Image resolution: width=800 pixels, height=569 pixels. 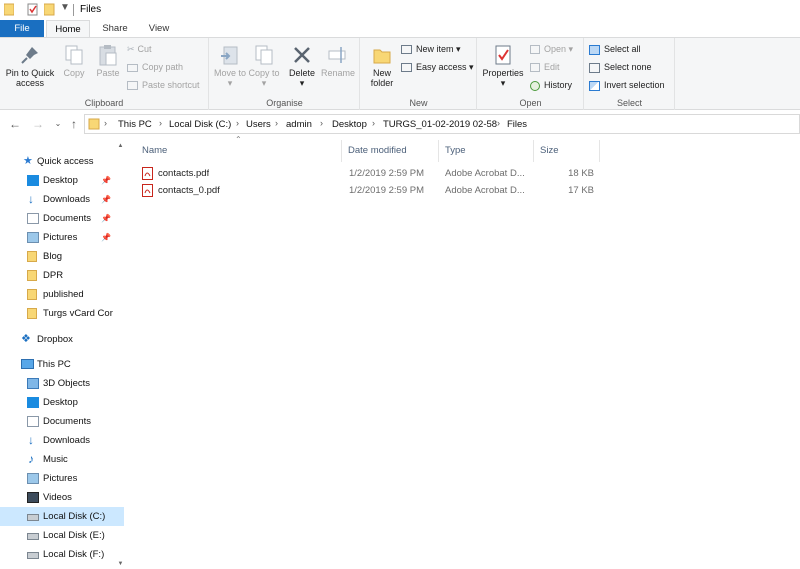 I want to click on nav-pc-music: ♪ Music, so click(x=62, y=459).